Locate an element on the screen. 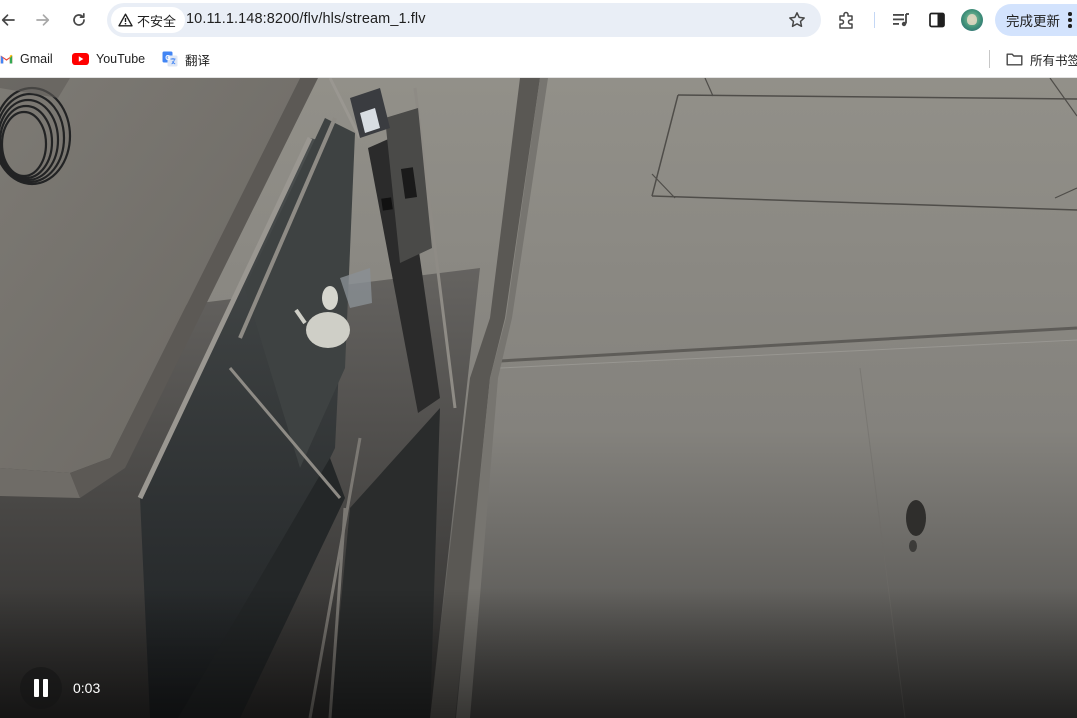  forward-button is located at coordinates (43, 20).